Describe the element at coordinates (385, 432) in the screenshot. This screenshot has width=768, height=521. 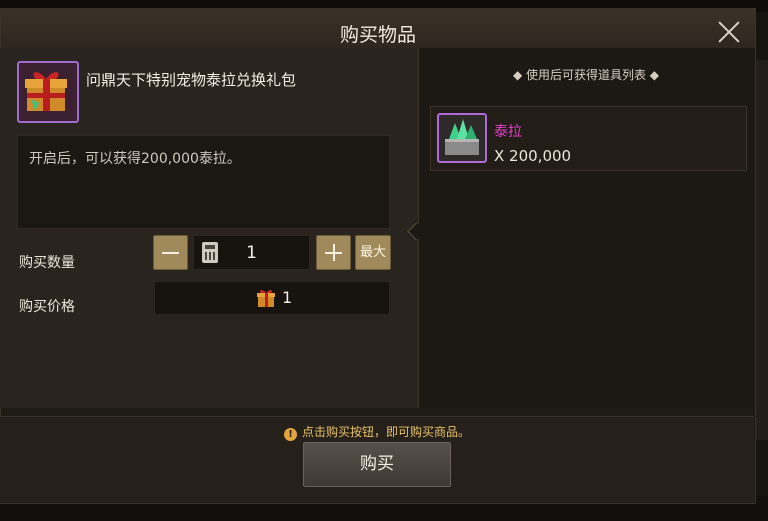
I see `purchase-notice-text: 点击购买按钮，即可购买商品。` at that location.